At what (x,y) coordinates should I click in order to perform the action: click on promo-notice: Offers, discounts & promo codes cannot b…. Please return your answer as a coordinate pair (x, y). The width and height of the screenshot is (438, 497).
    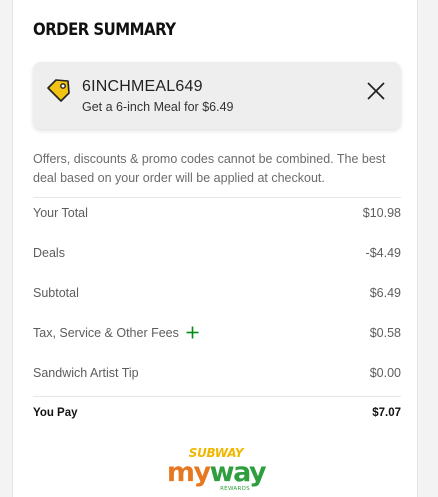
    Looking at the image, I should click on (209, 168).